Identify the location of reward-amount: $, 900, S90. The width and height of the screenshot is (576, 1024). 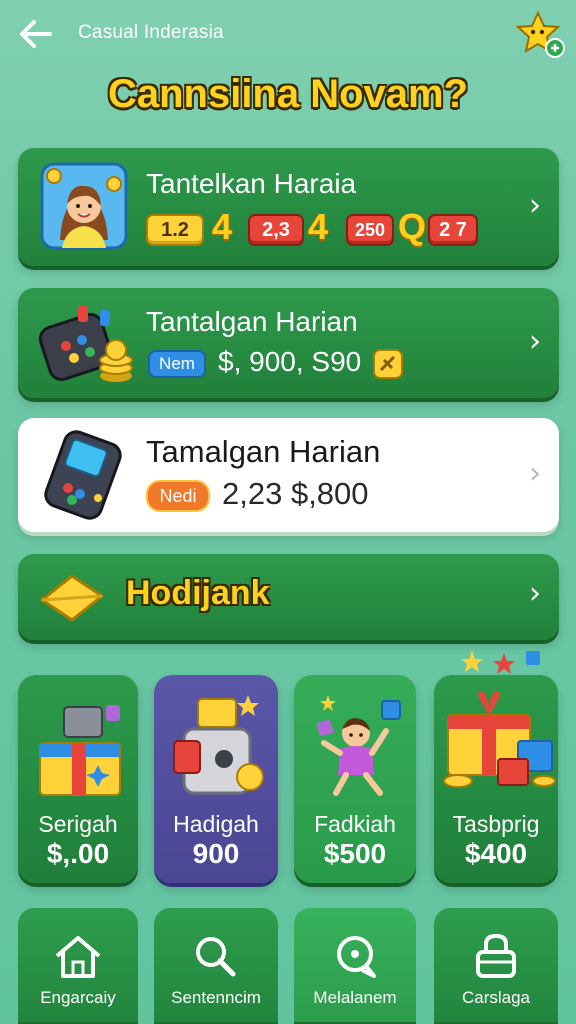
(290, 361).